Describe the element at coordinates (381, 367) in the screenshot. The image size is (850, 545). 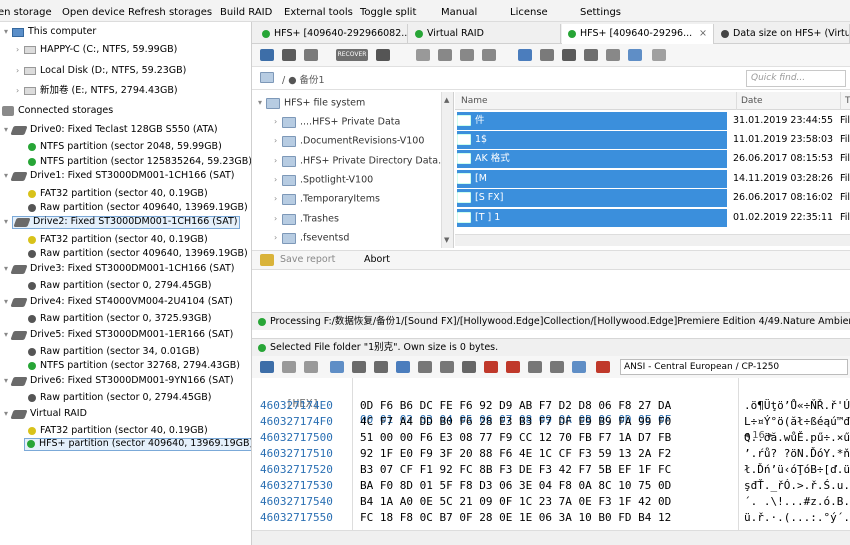
I see `forward-icon` at that location.